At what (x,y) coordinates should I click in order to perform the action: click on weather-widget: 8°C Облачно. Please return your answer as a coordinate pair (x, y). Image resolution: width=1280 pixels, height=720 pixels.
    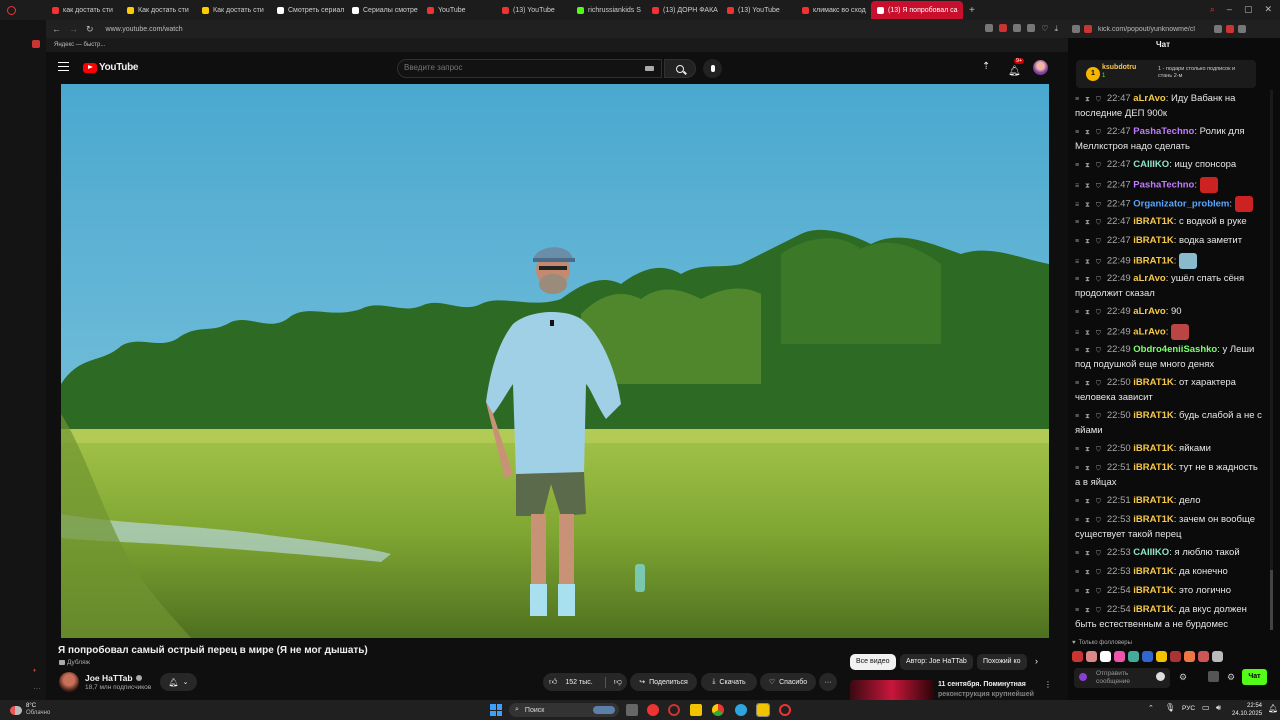
    Looking at the image, I should click on (38, 710).